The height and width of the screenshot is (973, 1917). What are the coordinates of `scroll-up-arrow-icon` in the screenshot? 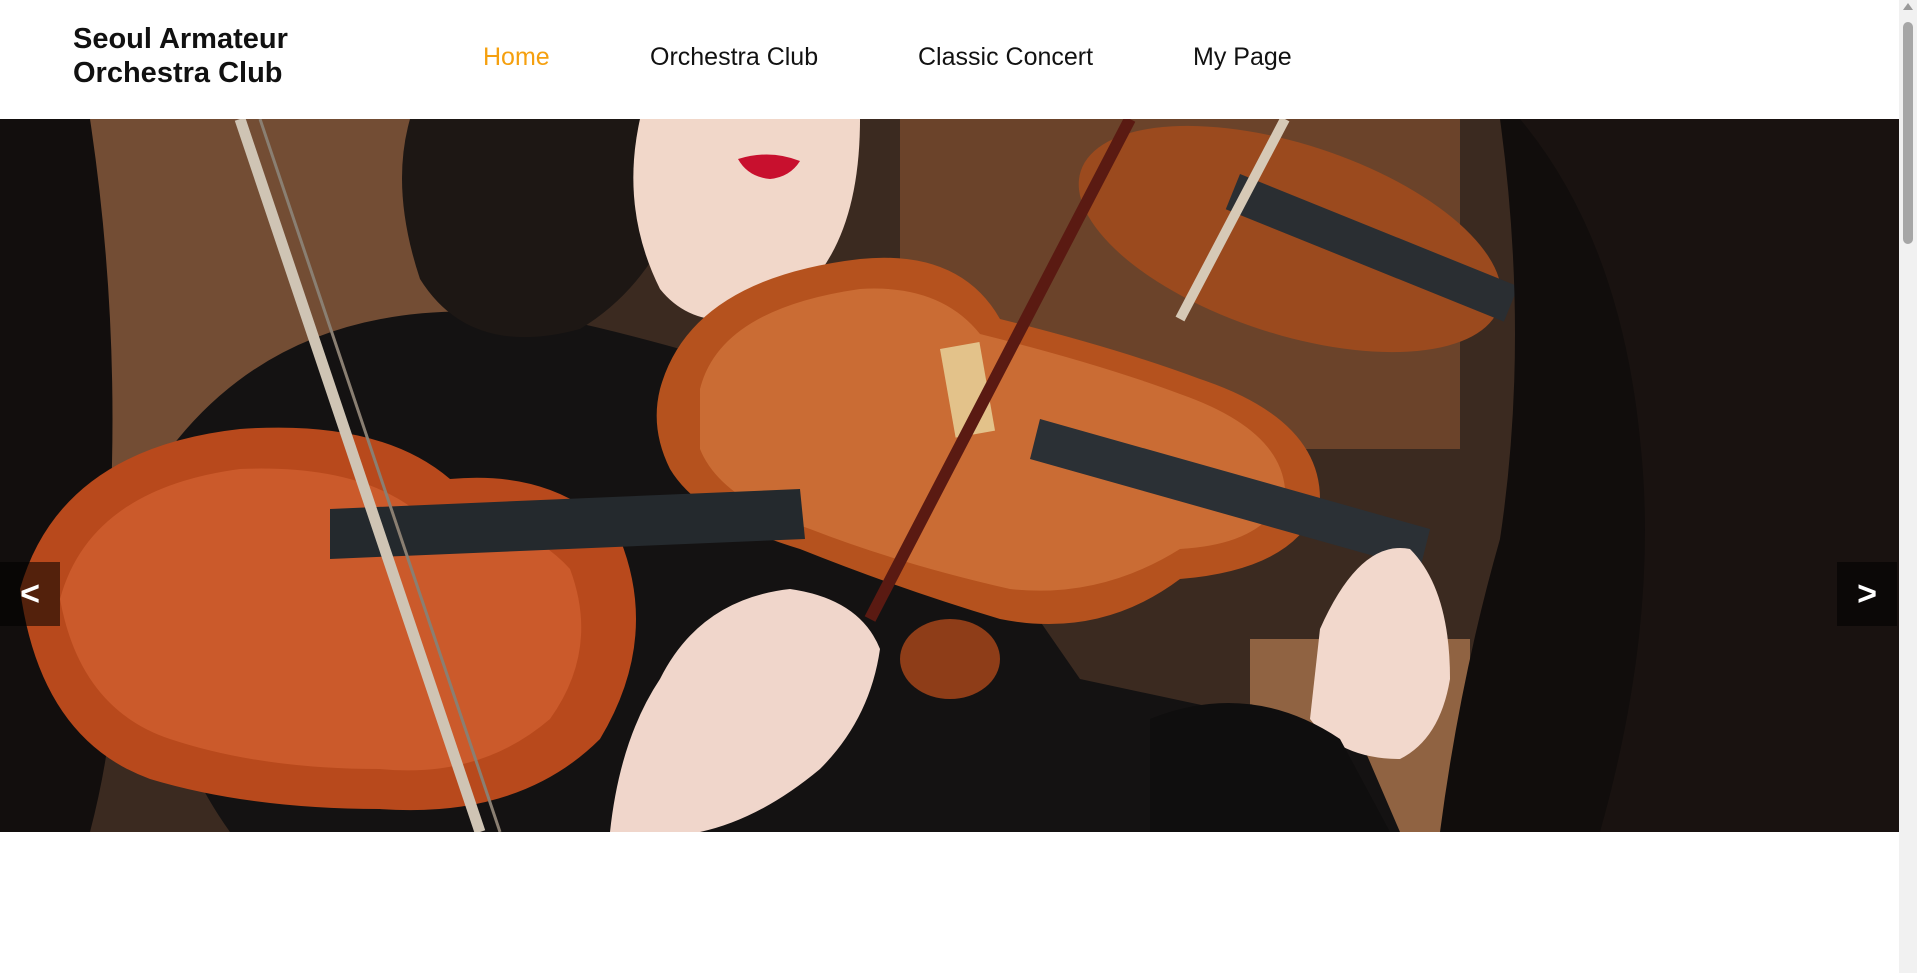 It's located at (1908, 6).